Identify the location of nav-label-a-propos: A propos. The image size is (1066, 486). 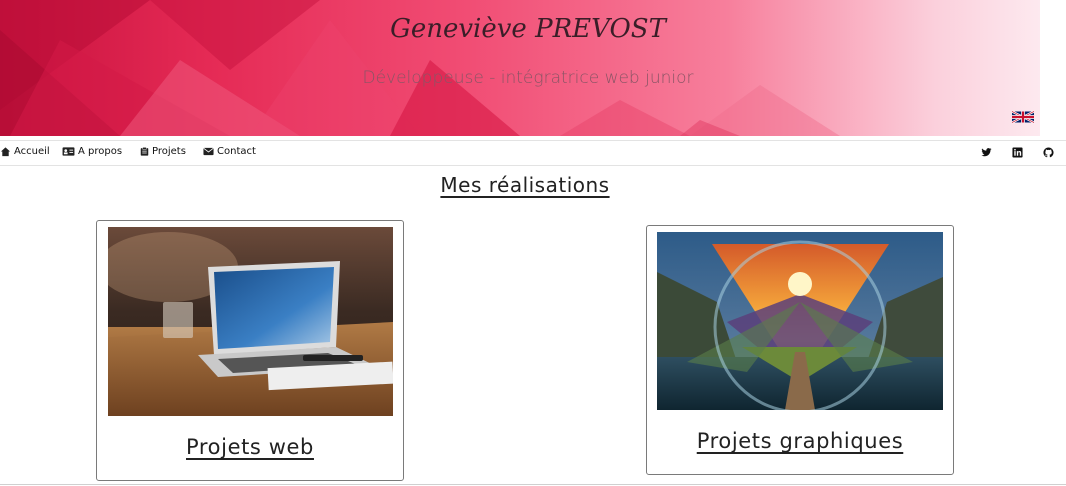
(100, 151).